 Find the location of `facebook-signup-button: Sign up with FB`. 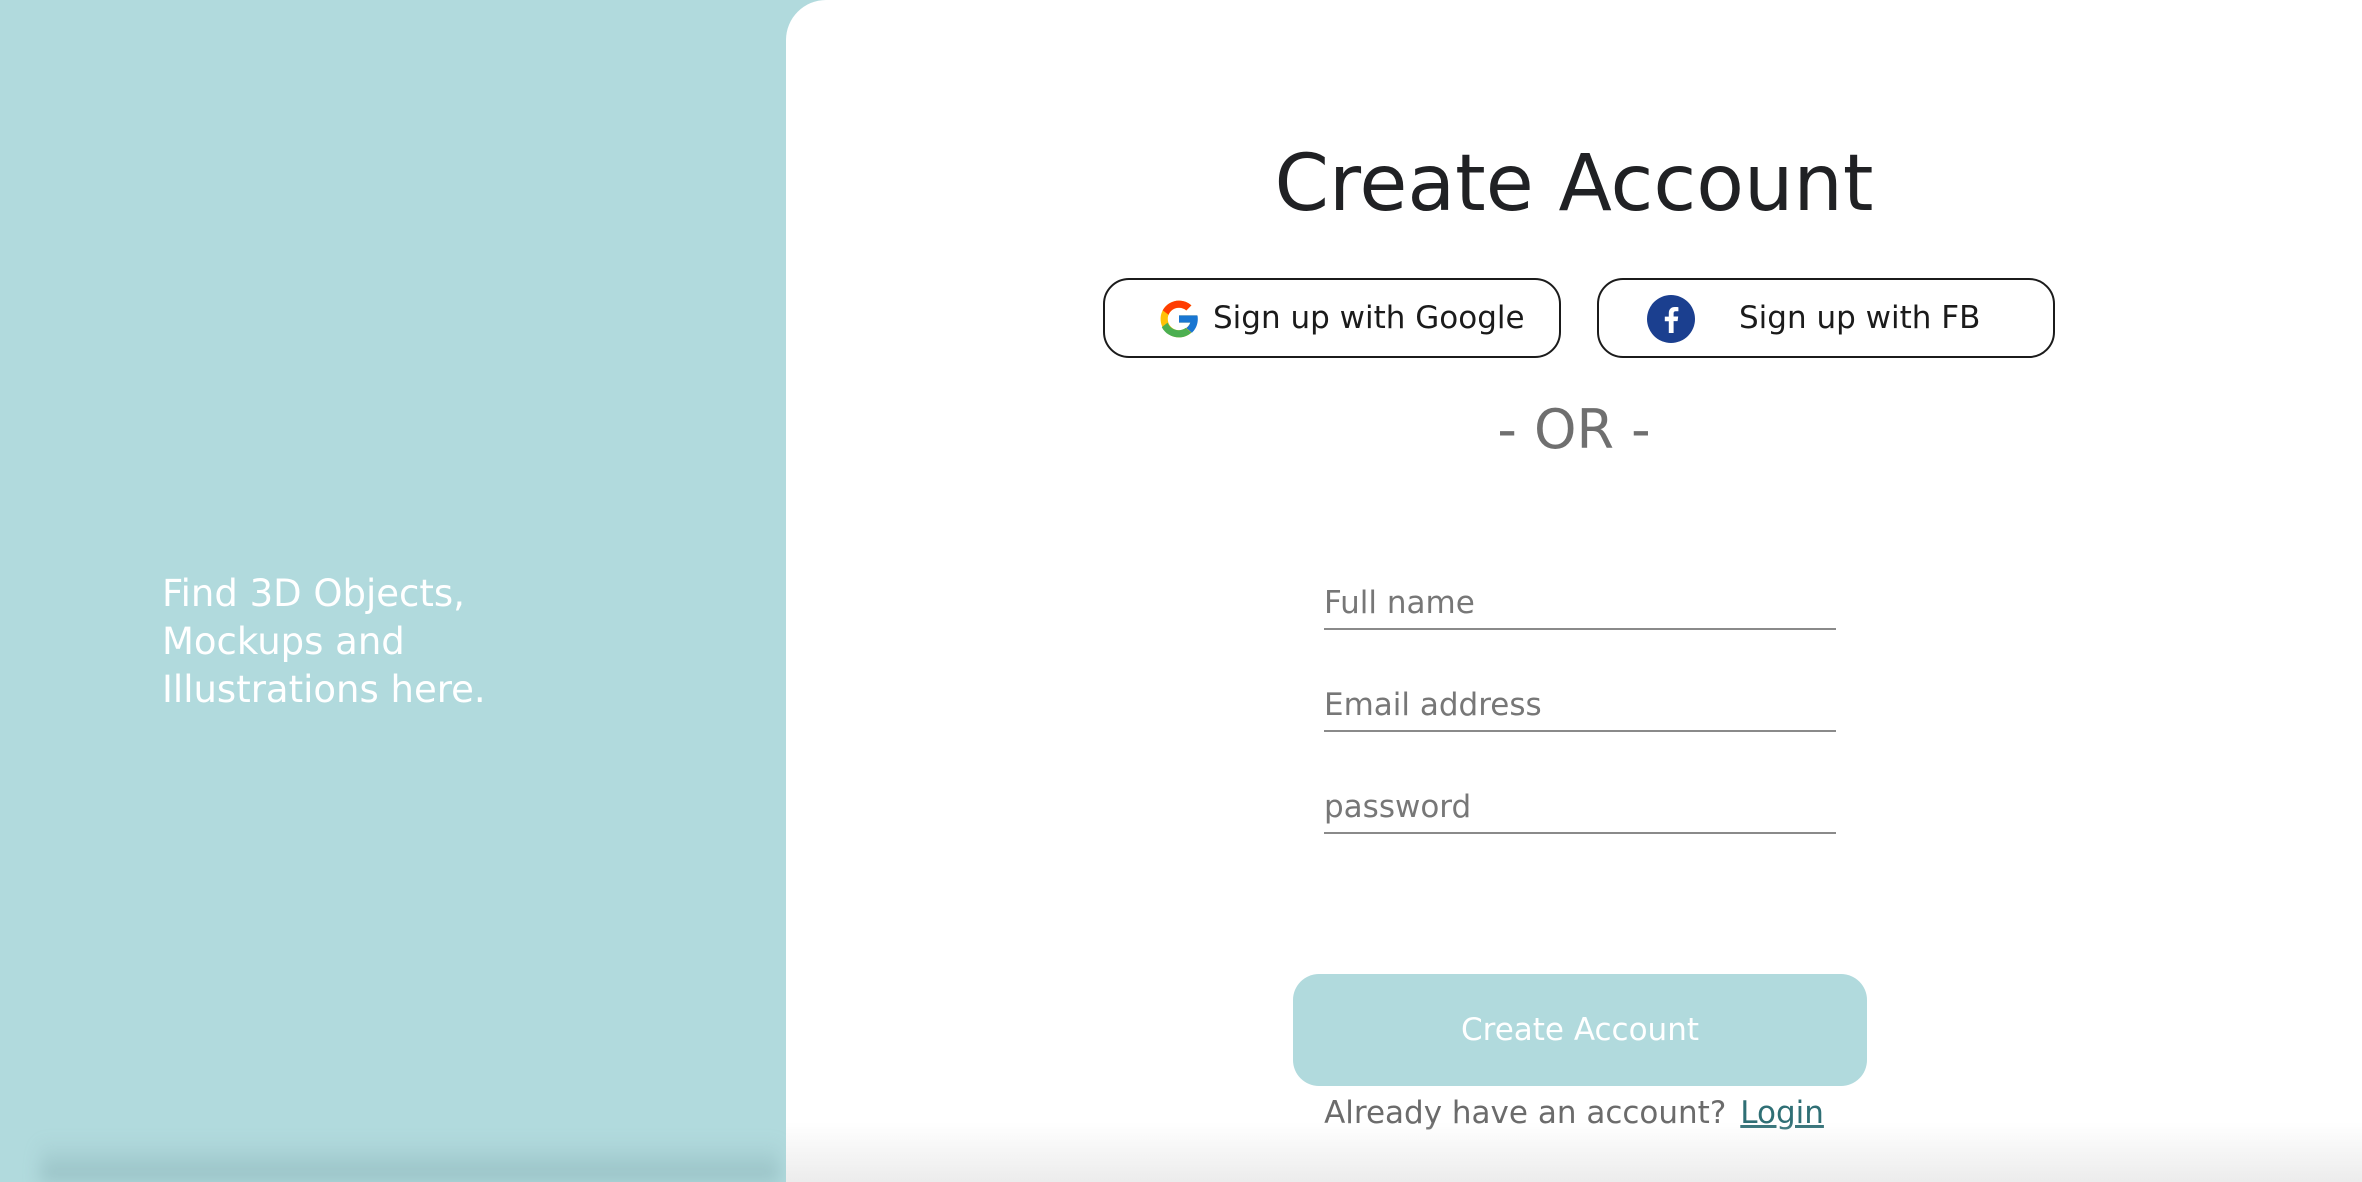

facebook-signup-button: Sign up with FB is located at coordinates (1826, 318).